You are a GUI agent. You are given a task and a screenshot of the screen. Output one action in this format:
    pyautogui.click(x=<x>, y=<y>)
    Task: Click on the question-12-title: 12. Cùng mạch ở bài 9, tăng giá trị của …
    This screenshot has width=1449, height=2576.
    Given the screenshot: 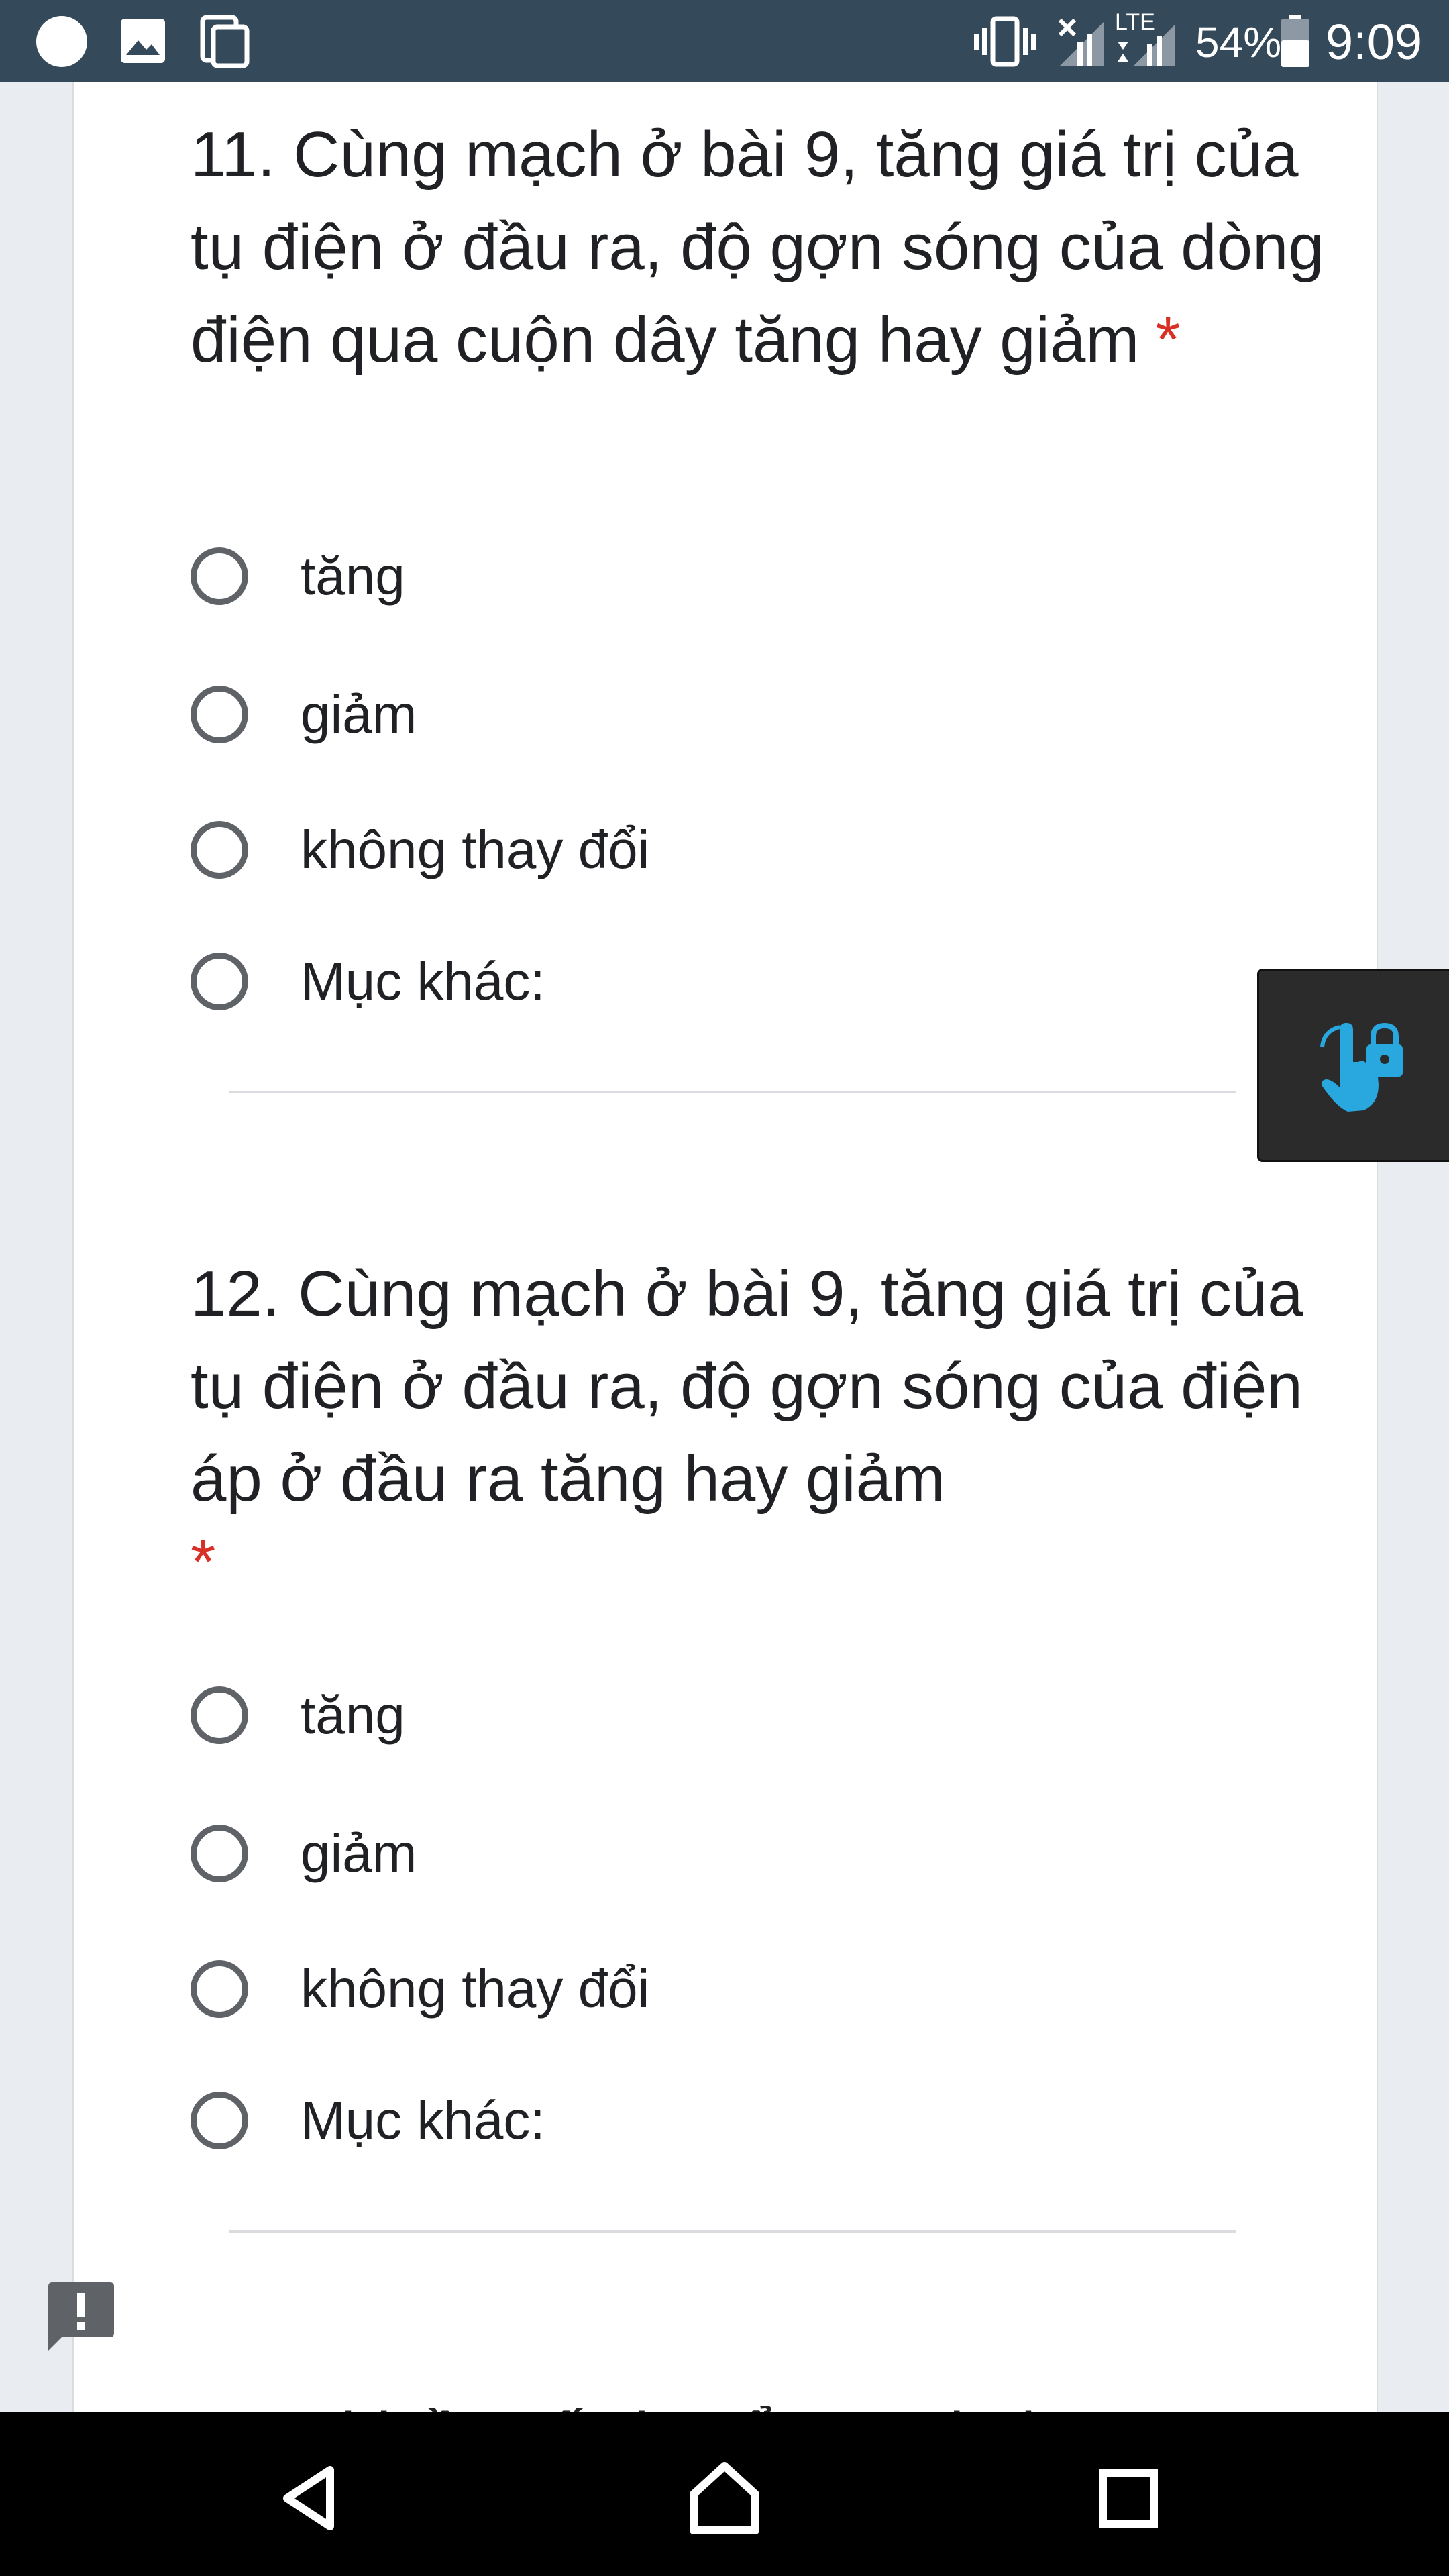 What is the action you would take?
    pyautogui.click(x=761, y=1423)
    